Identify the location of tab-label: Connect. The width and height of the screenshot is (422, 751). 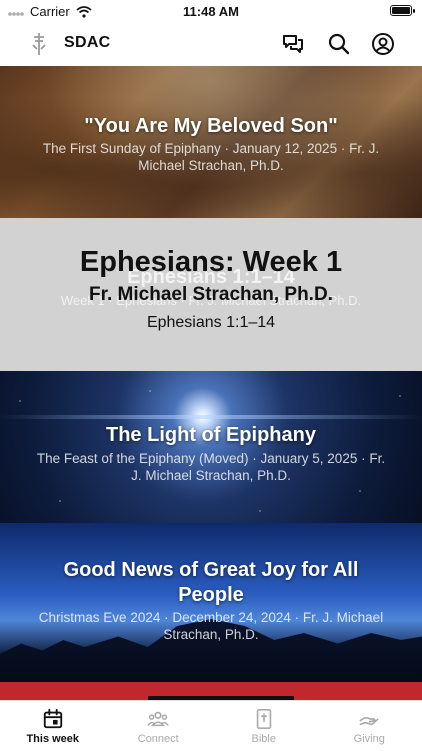
(158, 739).